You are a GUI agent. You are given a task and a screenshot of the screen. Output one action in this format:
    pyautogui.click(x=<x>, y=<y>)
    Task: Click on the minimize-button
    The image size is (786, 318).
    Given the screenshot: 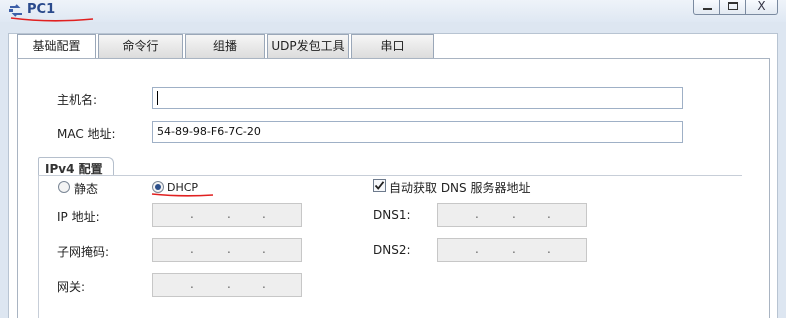 What is the action you would take?
    pyautogui.click(x=706, y=7)
    